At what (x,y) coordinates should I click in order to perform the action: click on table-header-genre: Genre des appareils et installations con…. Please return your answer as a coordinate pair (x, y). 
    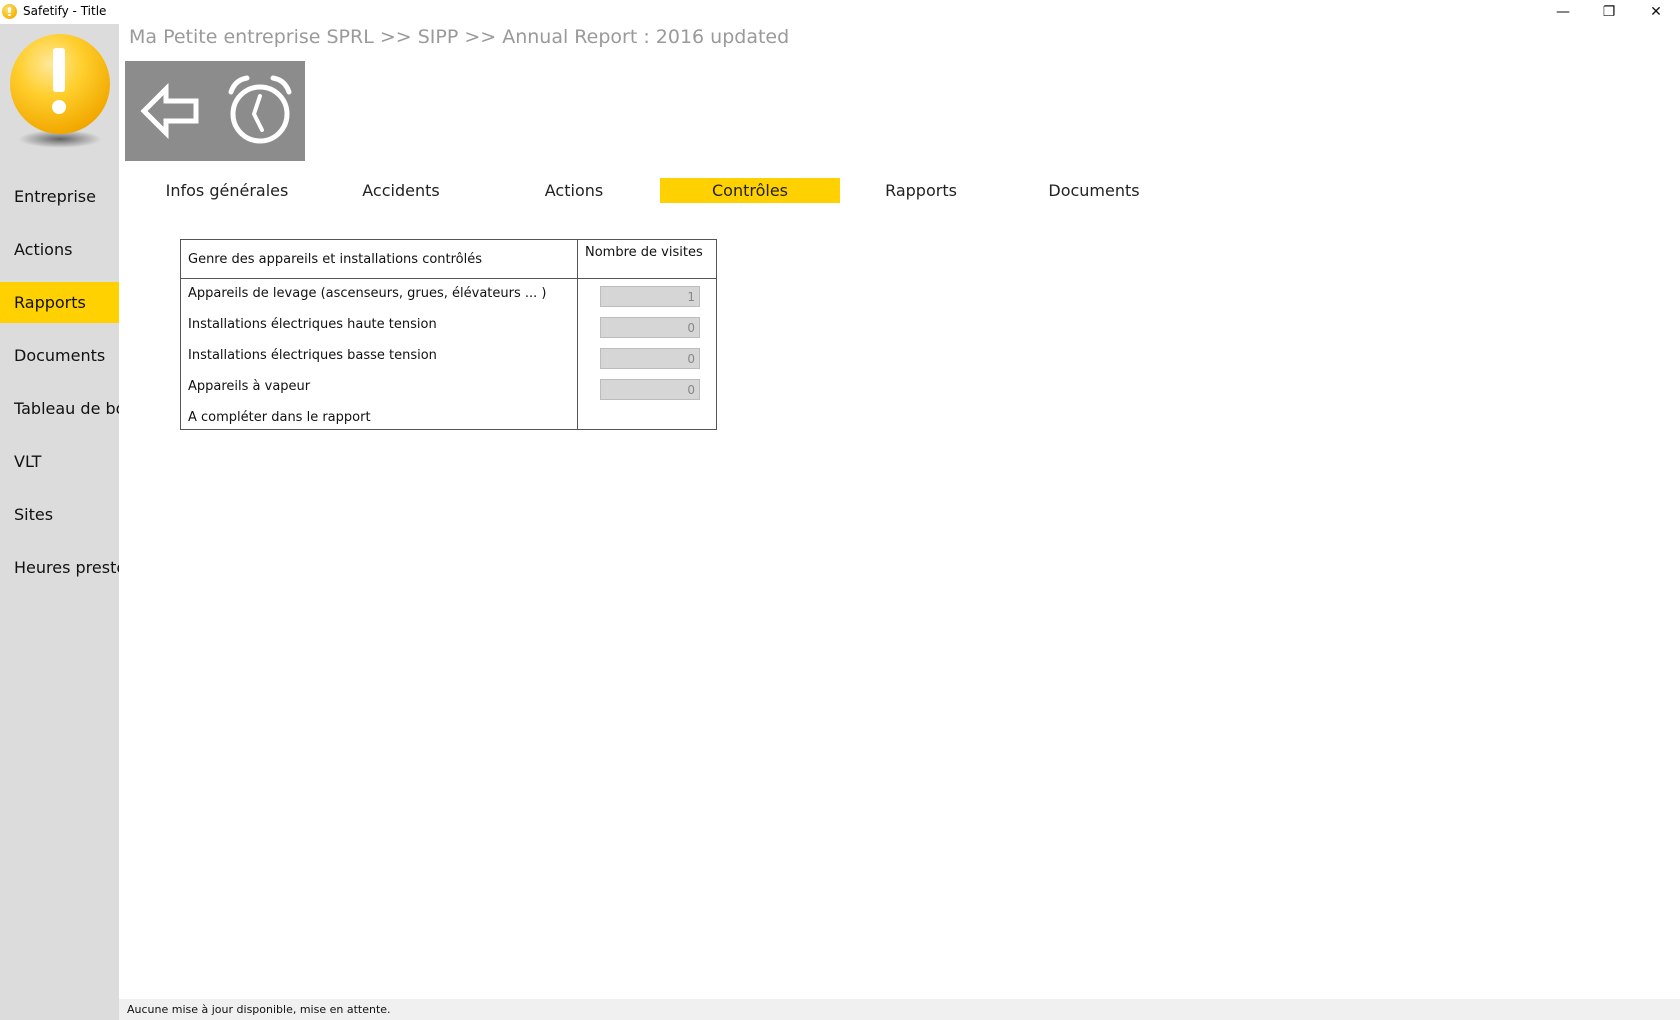
    Looking at the image, I should click on (335, 259).